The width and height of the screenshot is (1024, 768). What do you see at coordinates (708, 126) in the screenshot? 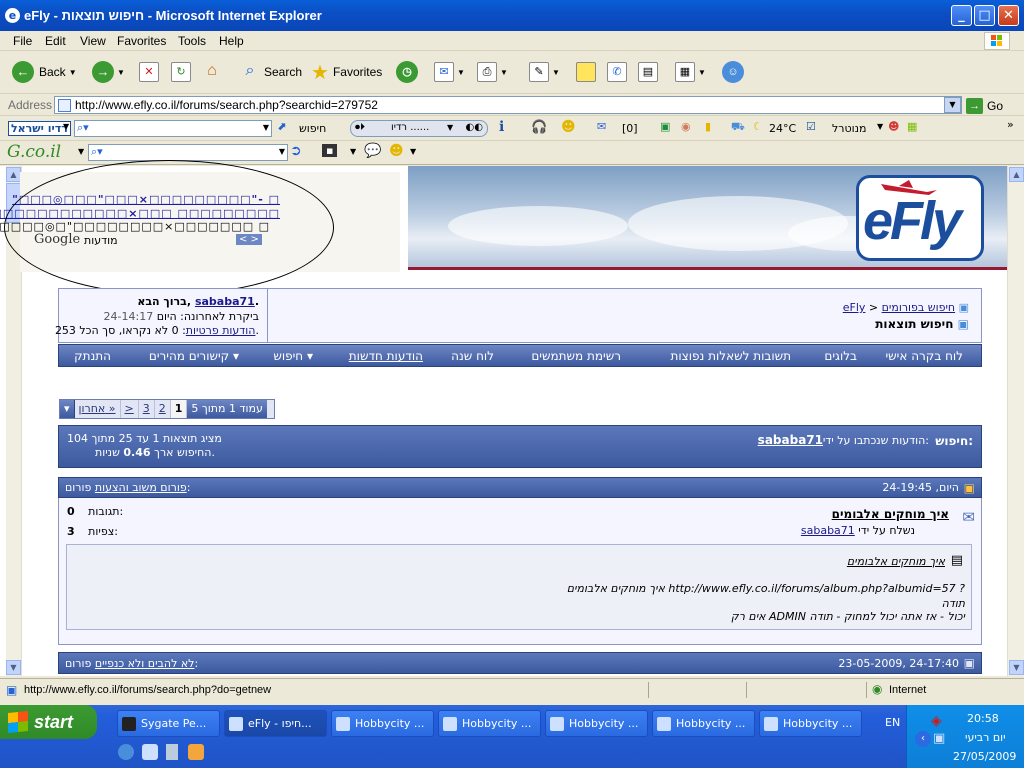
I see `coins-icon: ▮` at bounding box center [708, 126].